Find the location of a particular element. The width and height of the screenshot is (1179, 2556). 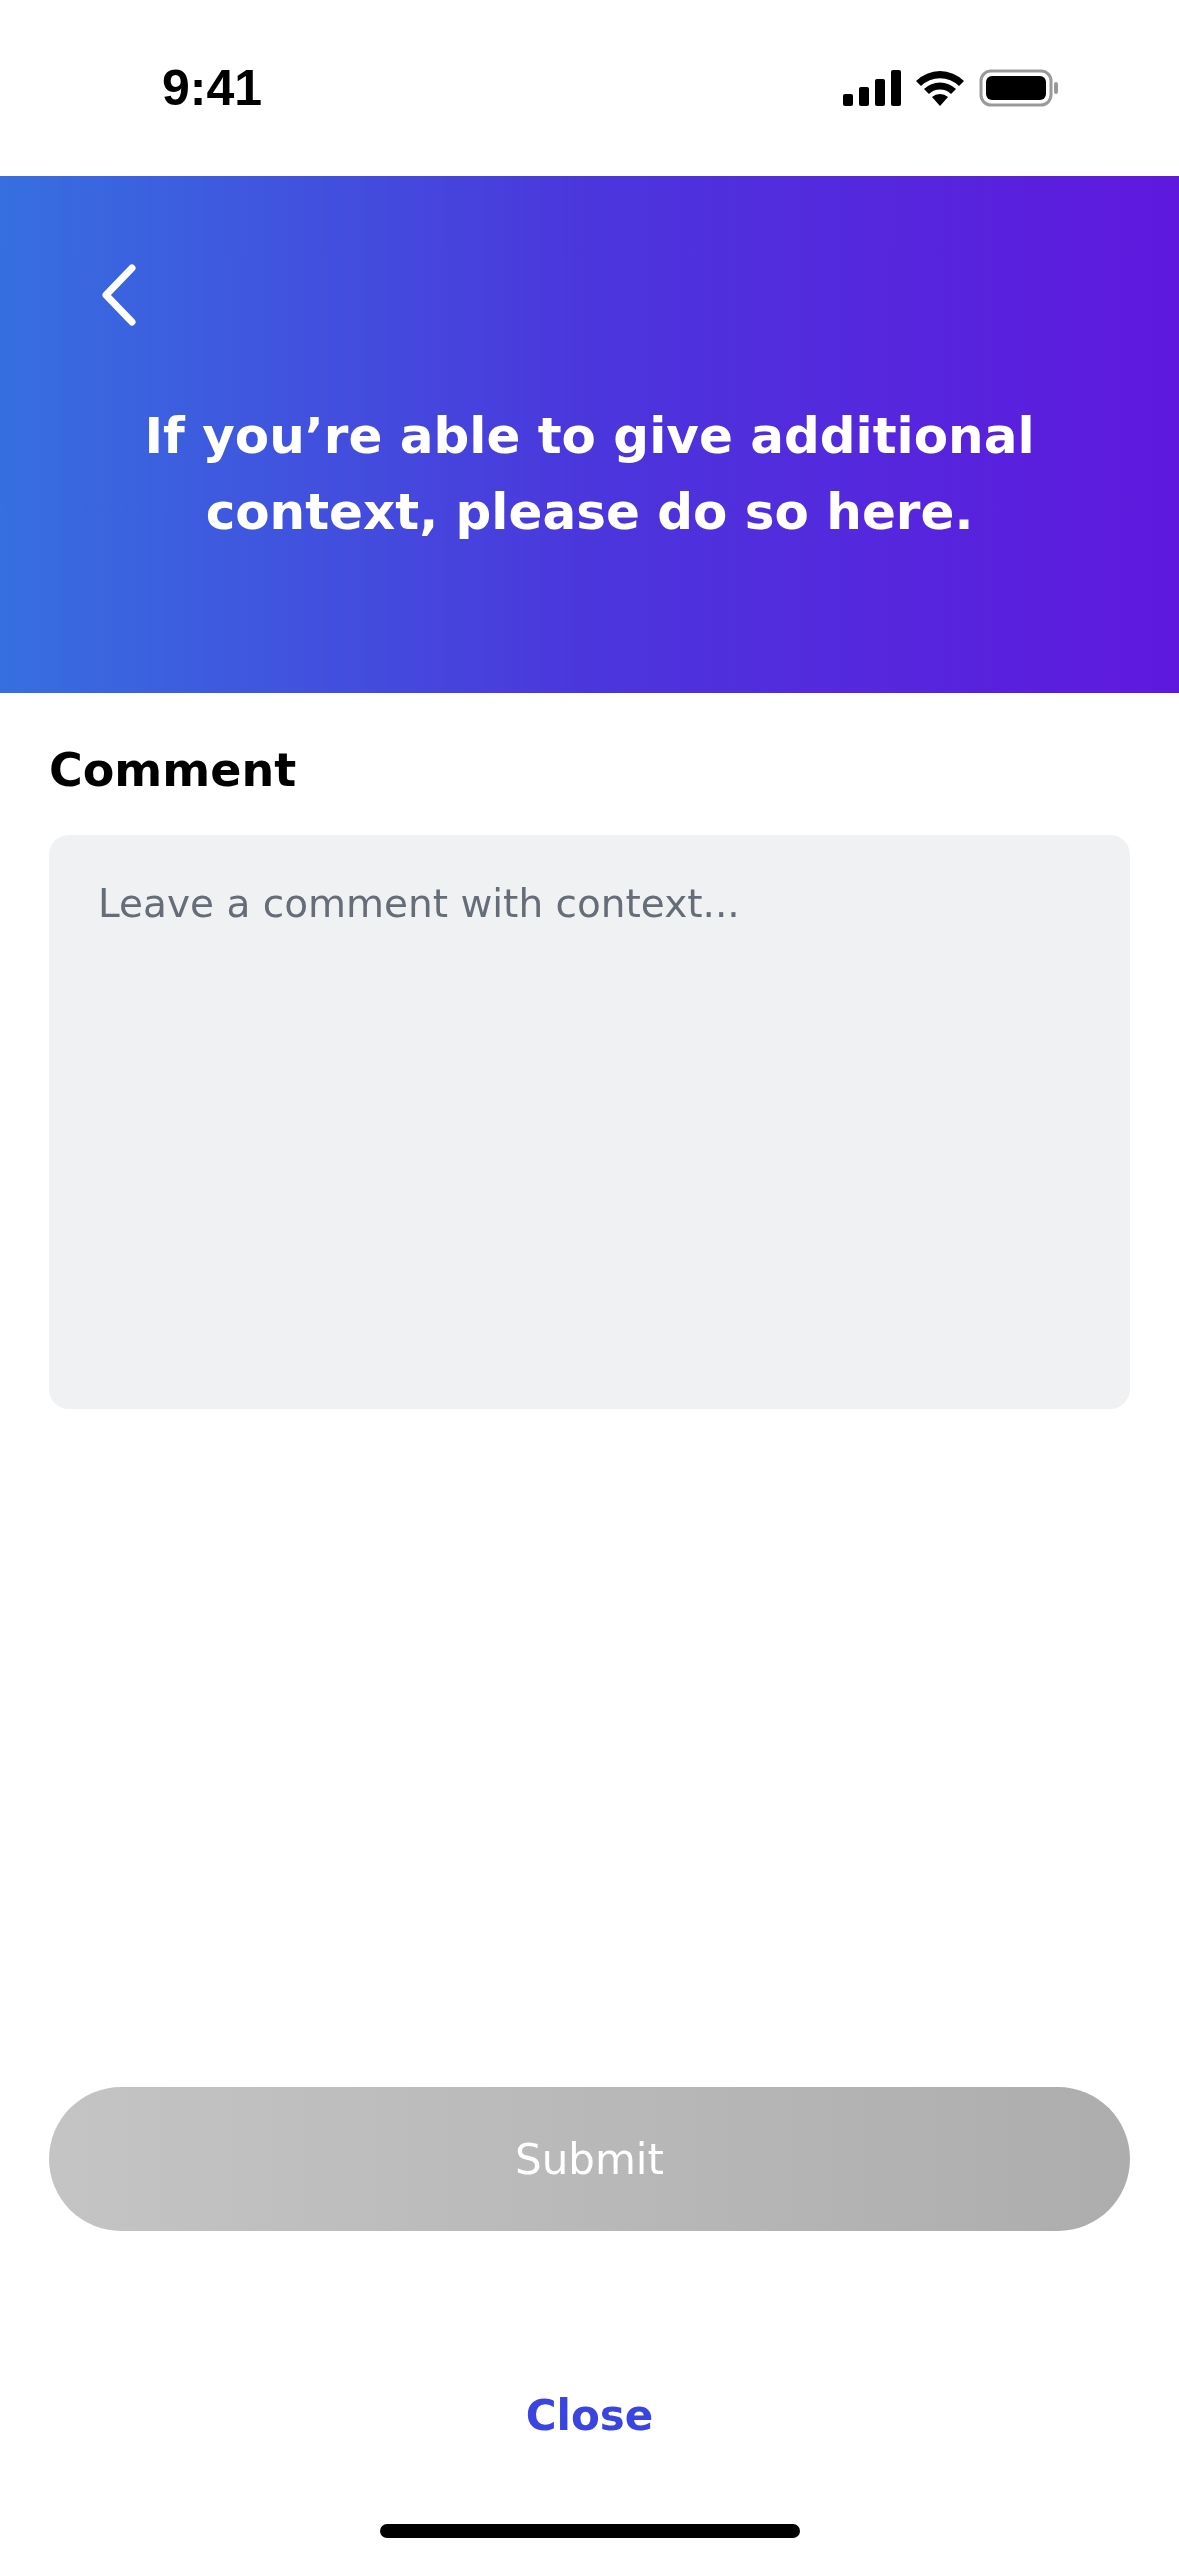

close-link: Close is located at coordinates (589, 2415).